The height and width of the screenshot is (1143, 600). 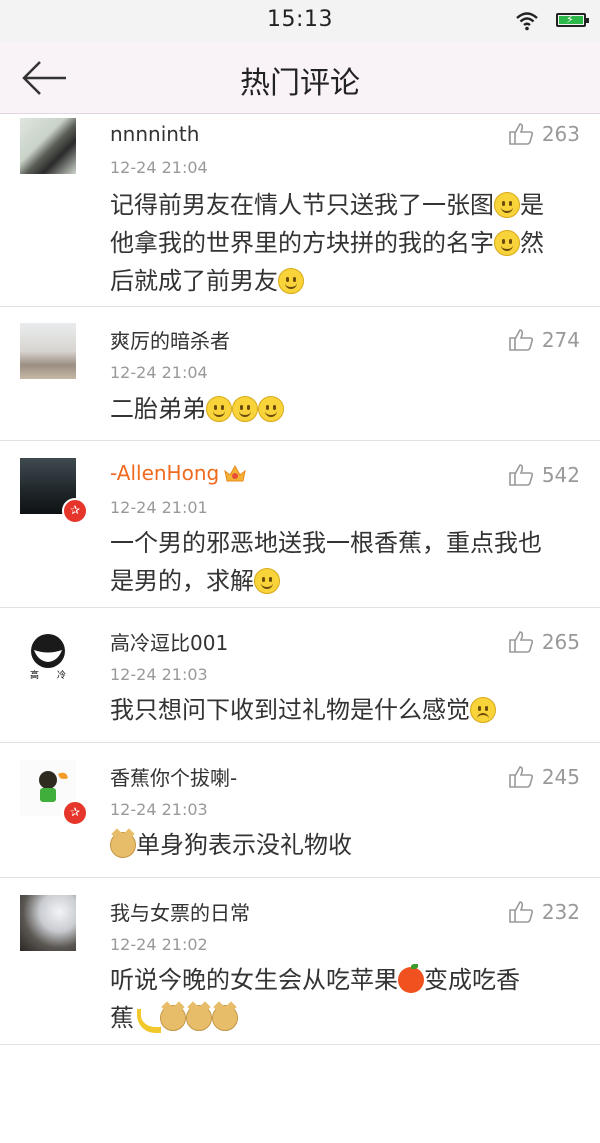 I want to click on svg-text: 冷, so click(x=61, y=675).